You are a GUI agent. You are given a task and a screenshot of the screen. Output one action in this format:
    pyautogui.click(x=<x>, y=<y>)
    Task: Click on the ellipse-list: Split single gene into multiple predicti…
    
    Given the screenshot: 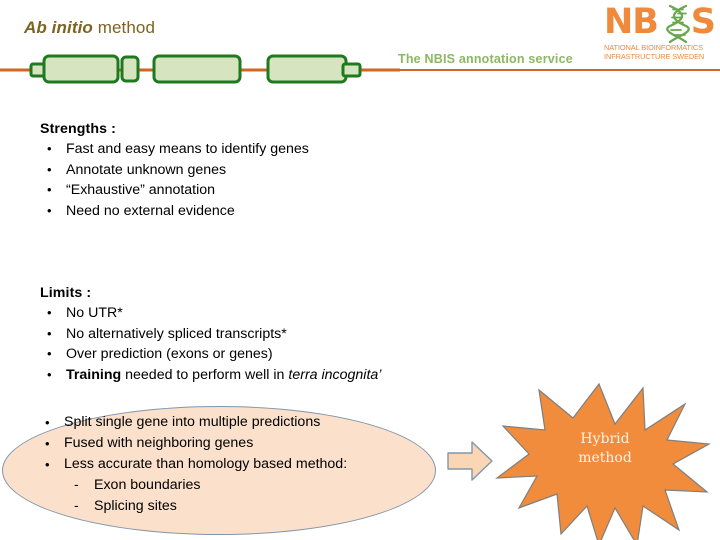 What is the action you would take?
    pyautogui.click(x=238, y=443)
    